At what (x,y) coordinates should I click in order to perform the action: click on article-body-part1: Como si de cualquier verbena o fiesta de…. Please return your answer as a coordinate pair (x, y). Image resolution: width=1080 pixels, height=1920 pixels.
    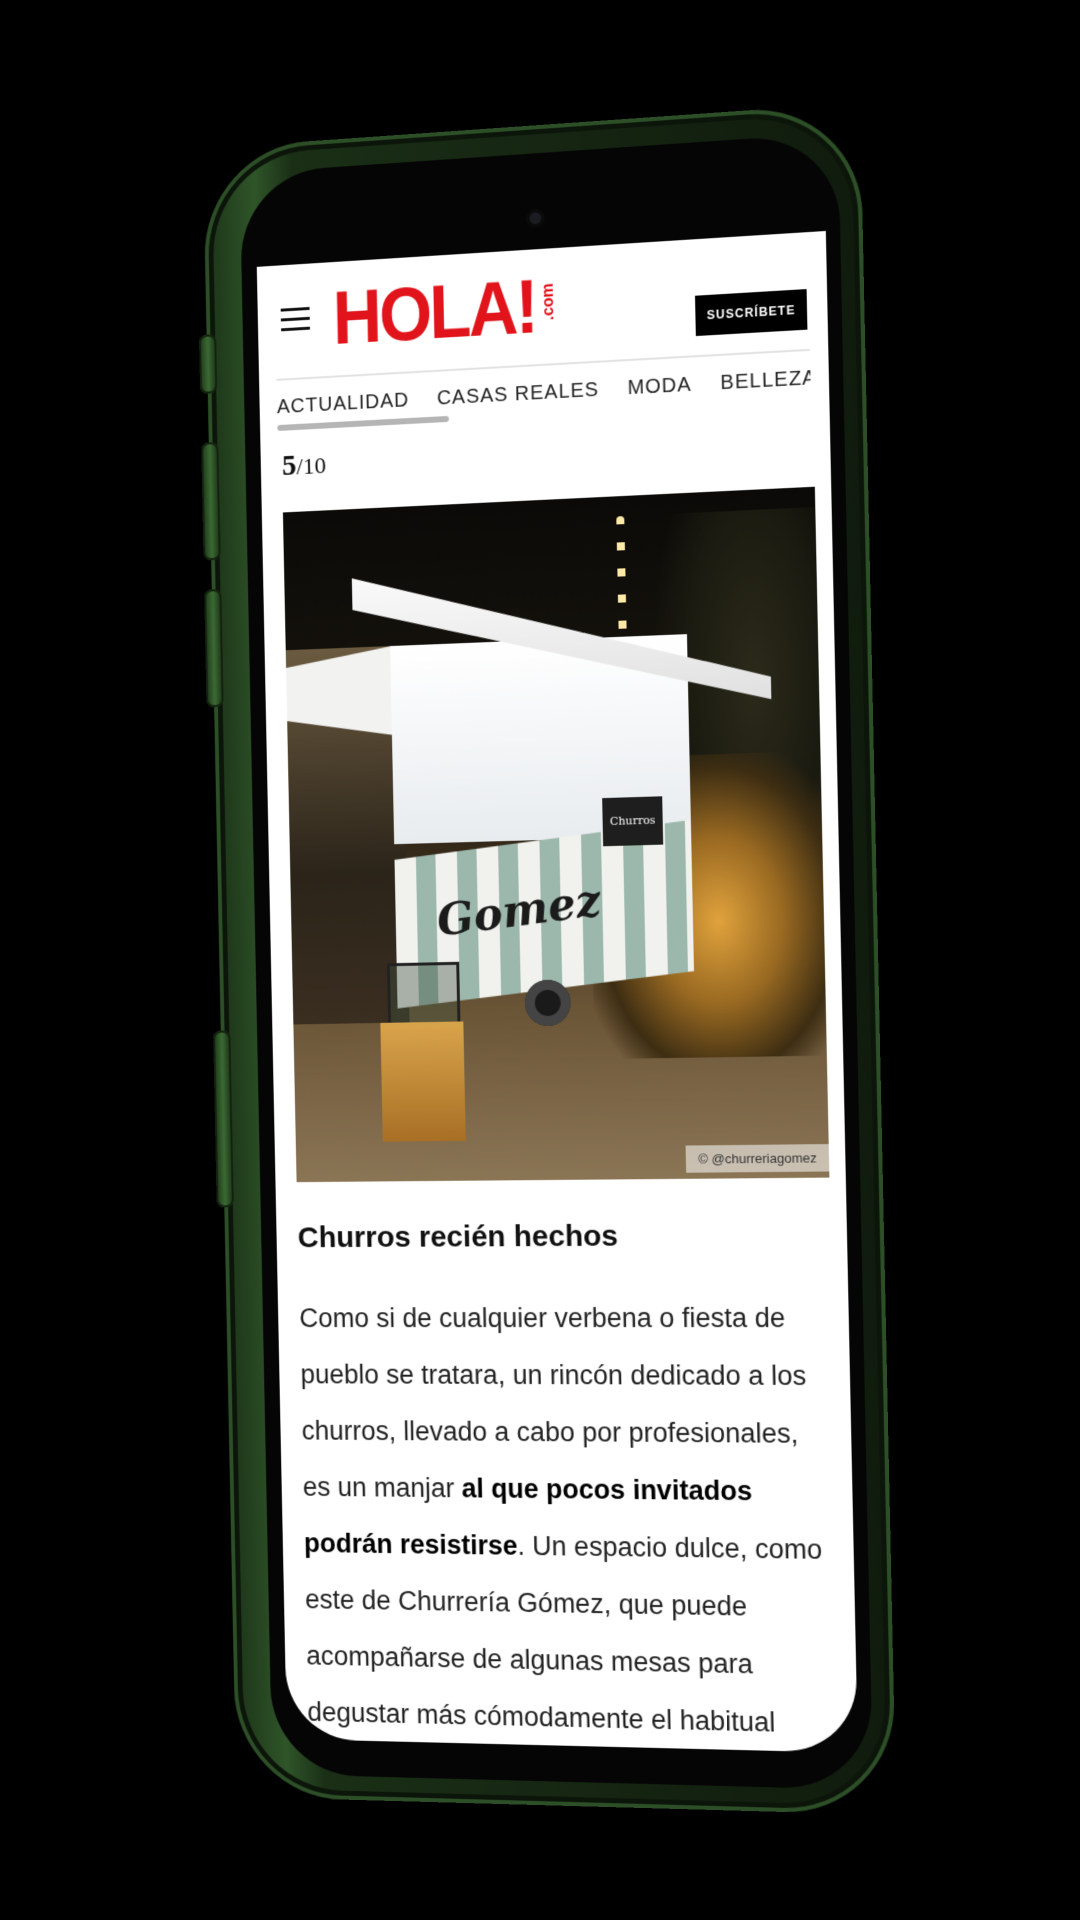
    Looking at the image, I should click on (553, 1403).